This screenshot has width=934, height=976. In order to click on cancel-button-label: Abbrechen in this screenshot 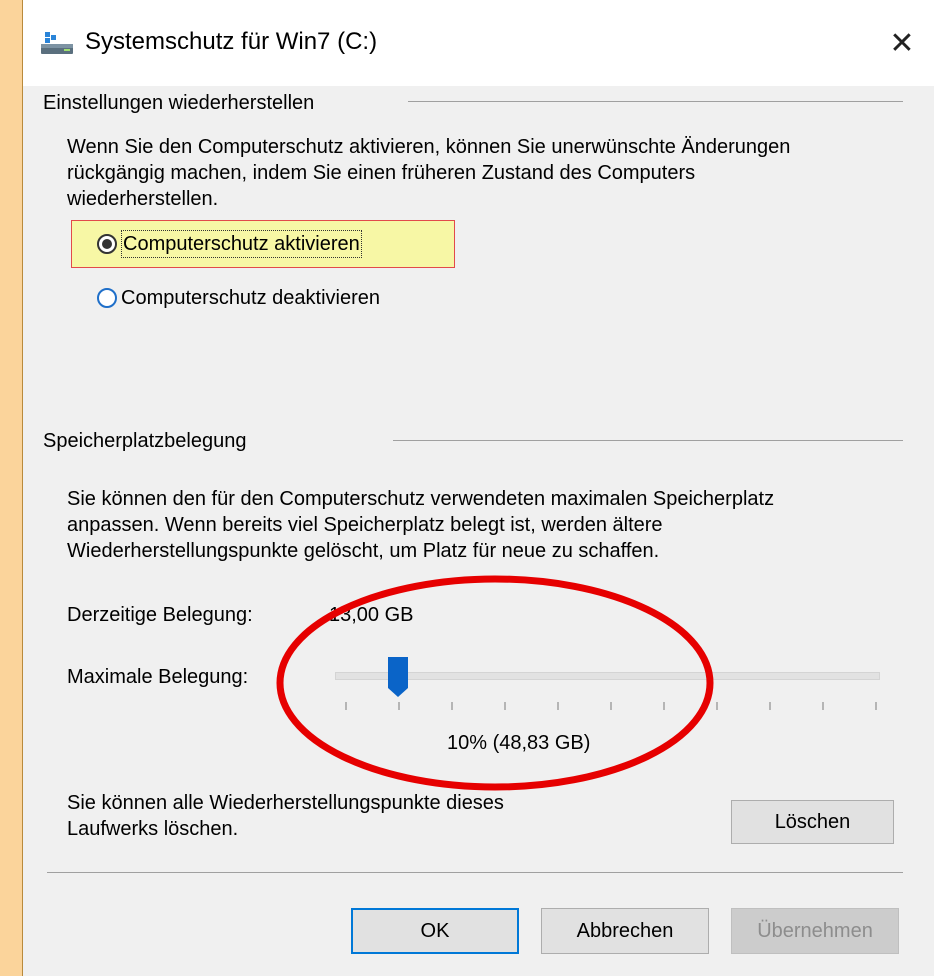, I will do `click(625, 930)`.